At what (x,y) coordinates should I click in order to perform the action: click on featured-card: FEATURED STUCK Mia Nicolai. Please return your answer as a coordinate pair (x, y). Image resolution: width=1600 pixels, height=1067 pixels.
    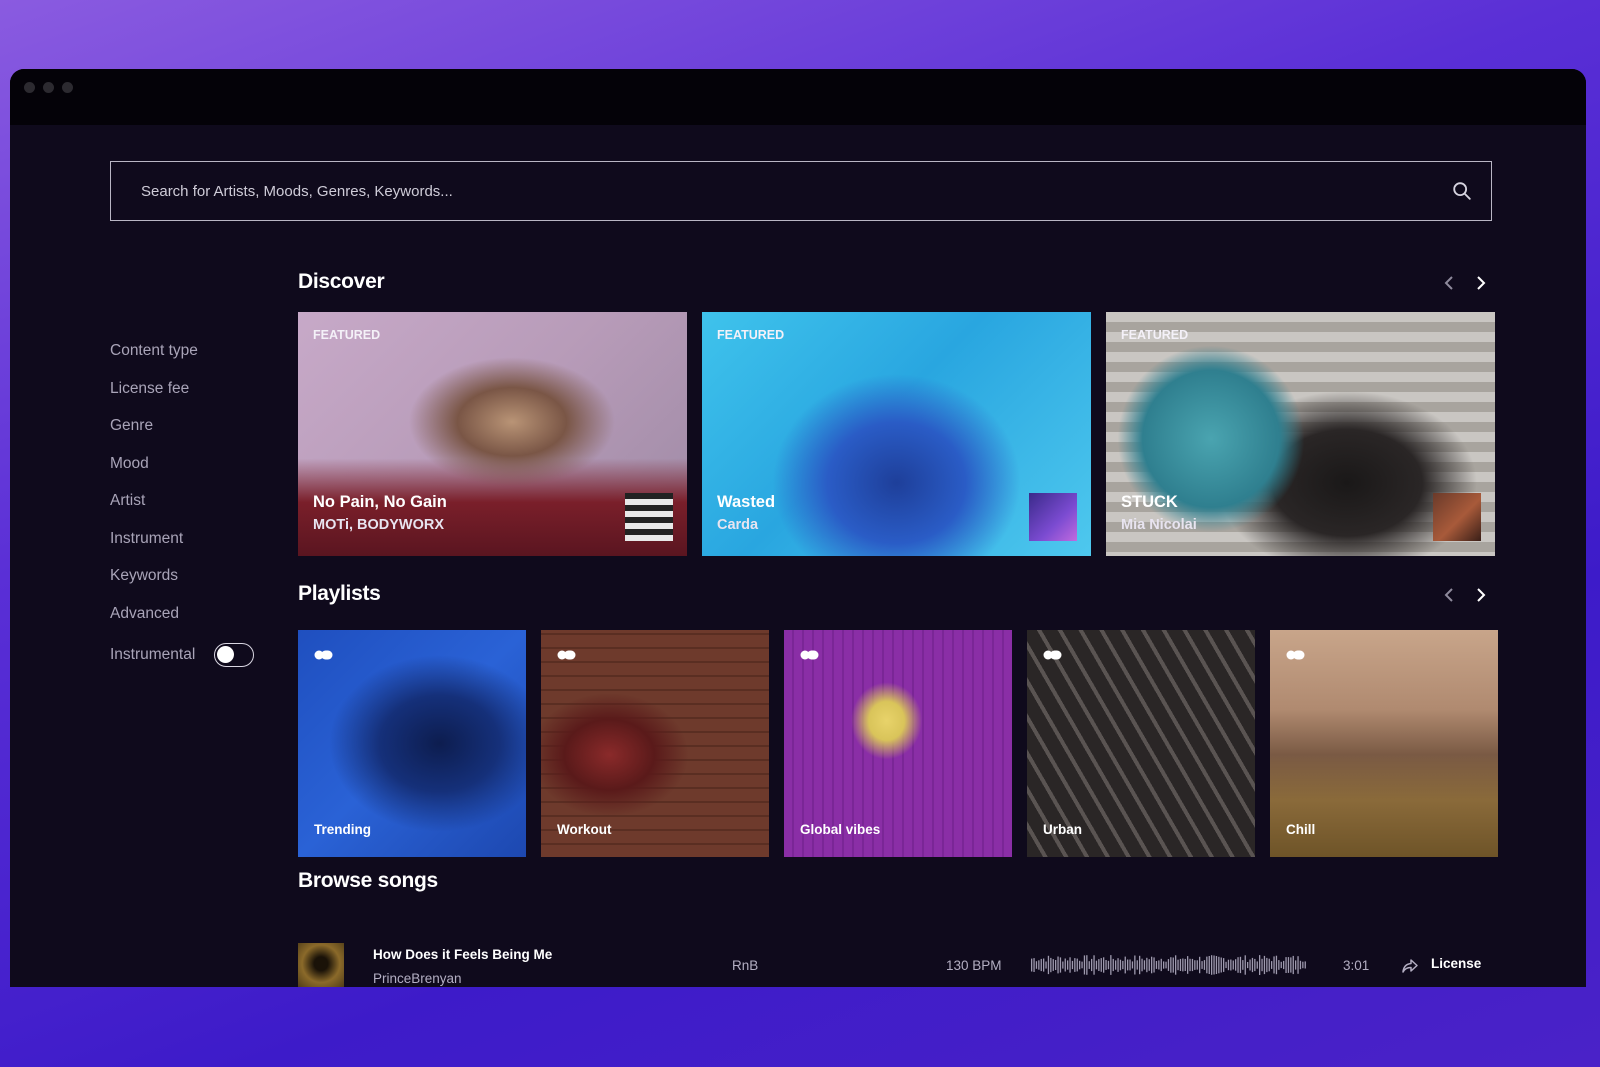
    Looking at the image, I should click on (1300, 434).